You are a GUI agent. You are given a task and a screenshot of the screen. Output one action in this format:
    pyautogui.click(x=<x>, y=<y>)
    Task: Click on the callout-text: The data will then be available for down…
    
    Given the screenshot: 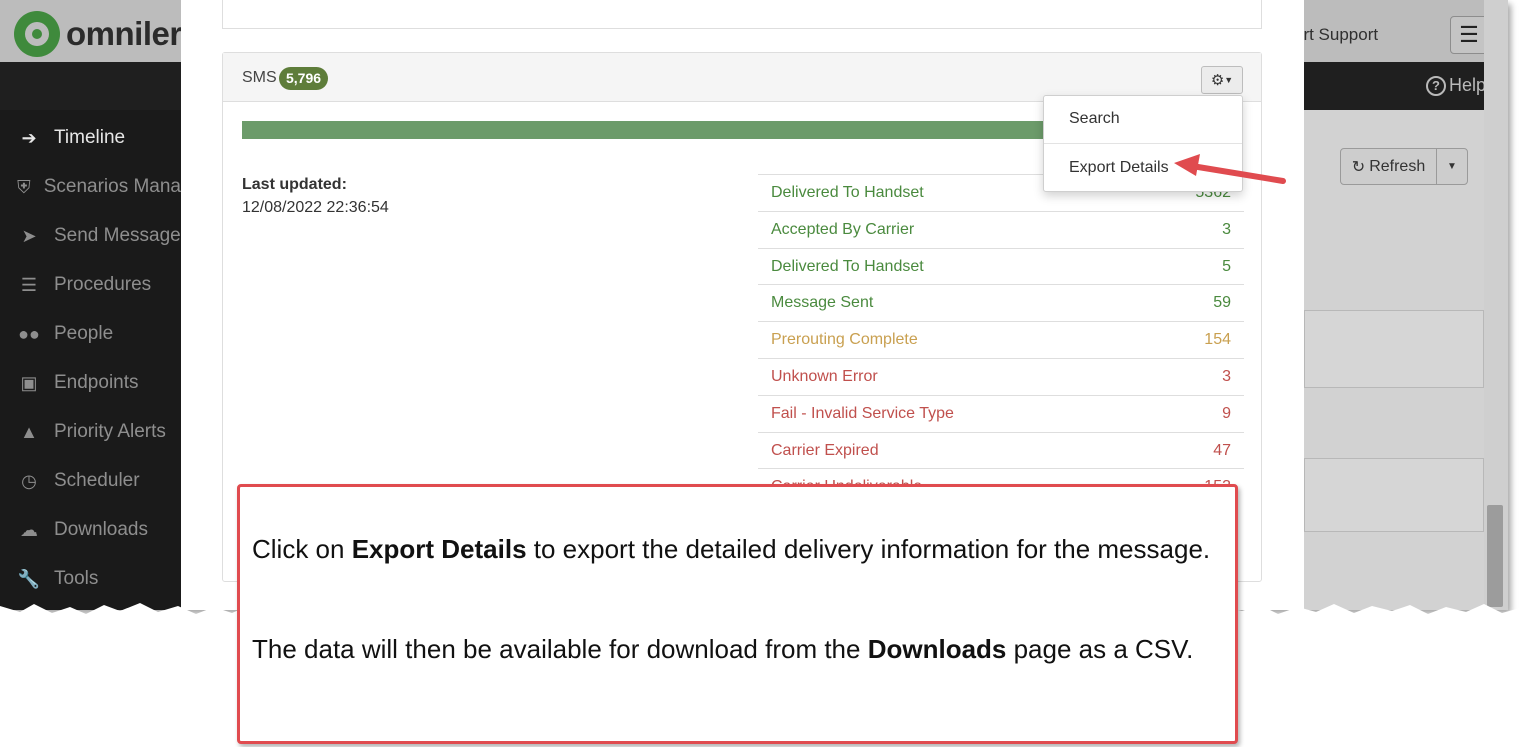 What is the action you would take?
    pyautogui.click(x=560, y=649)
    